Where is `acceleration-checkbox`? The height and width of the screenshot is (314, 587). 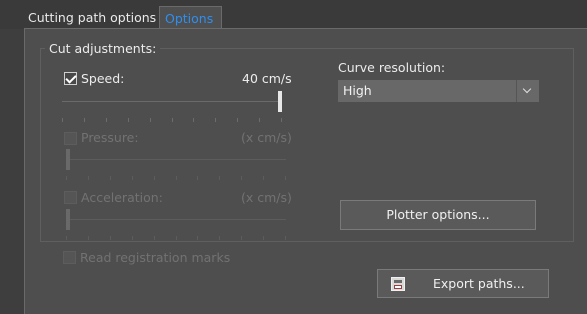
acceleration-checkbox is located at coordinates (70, 197).